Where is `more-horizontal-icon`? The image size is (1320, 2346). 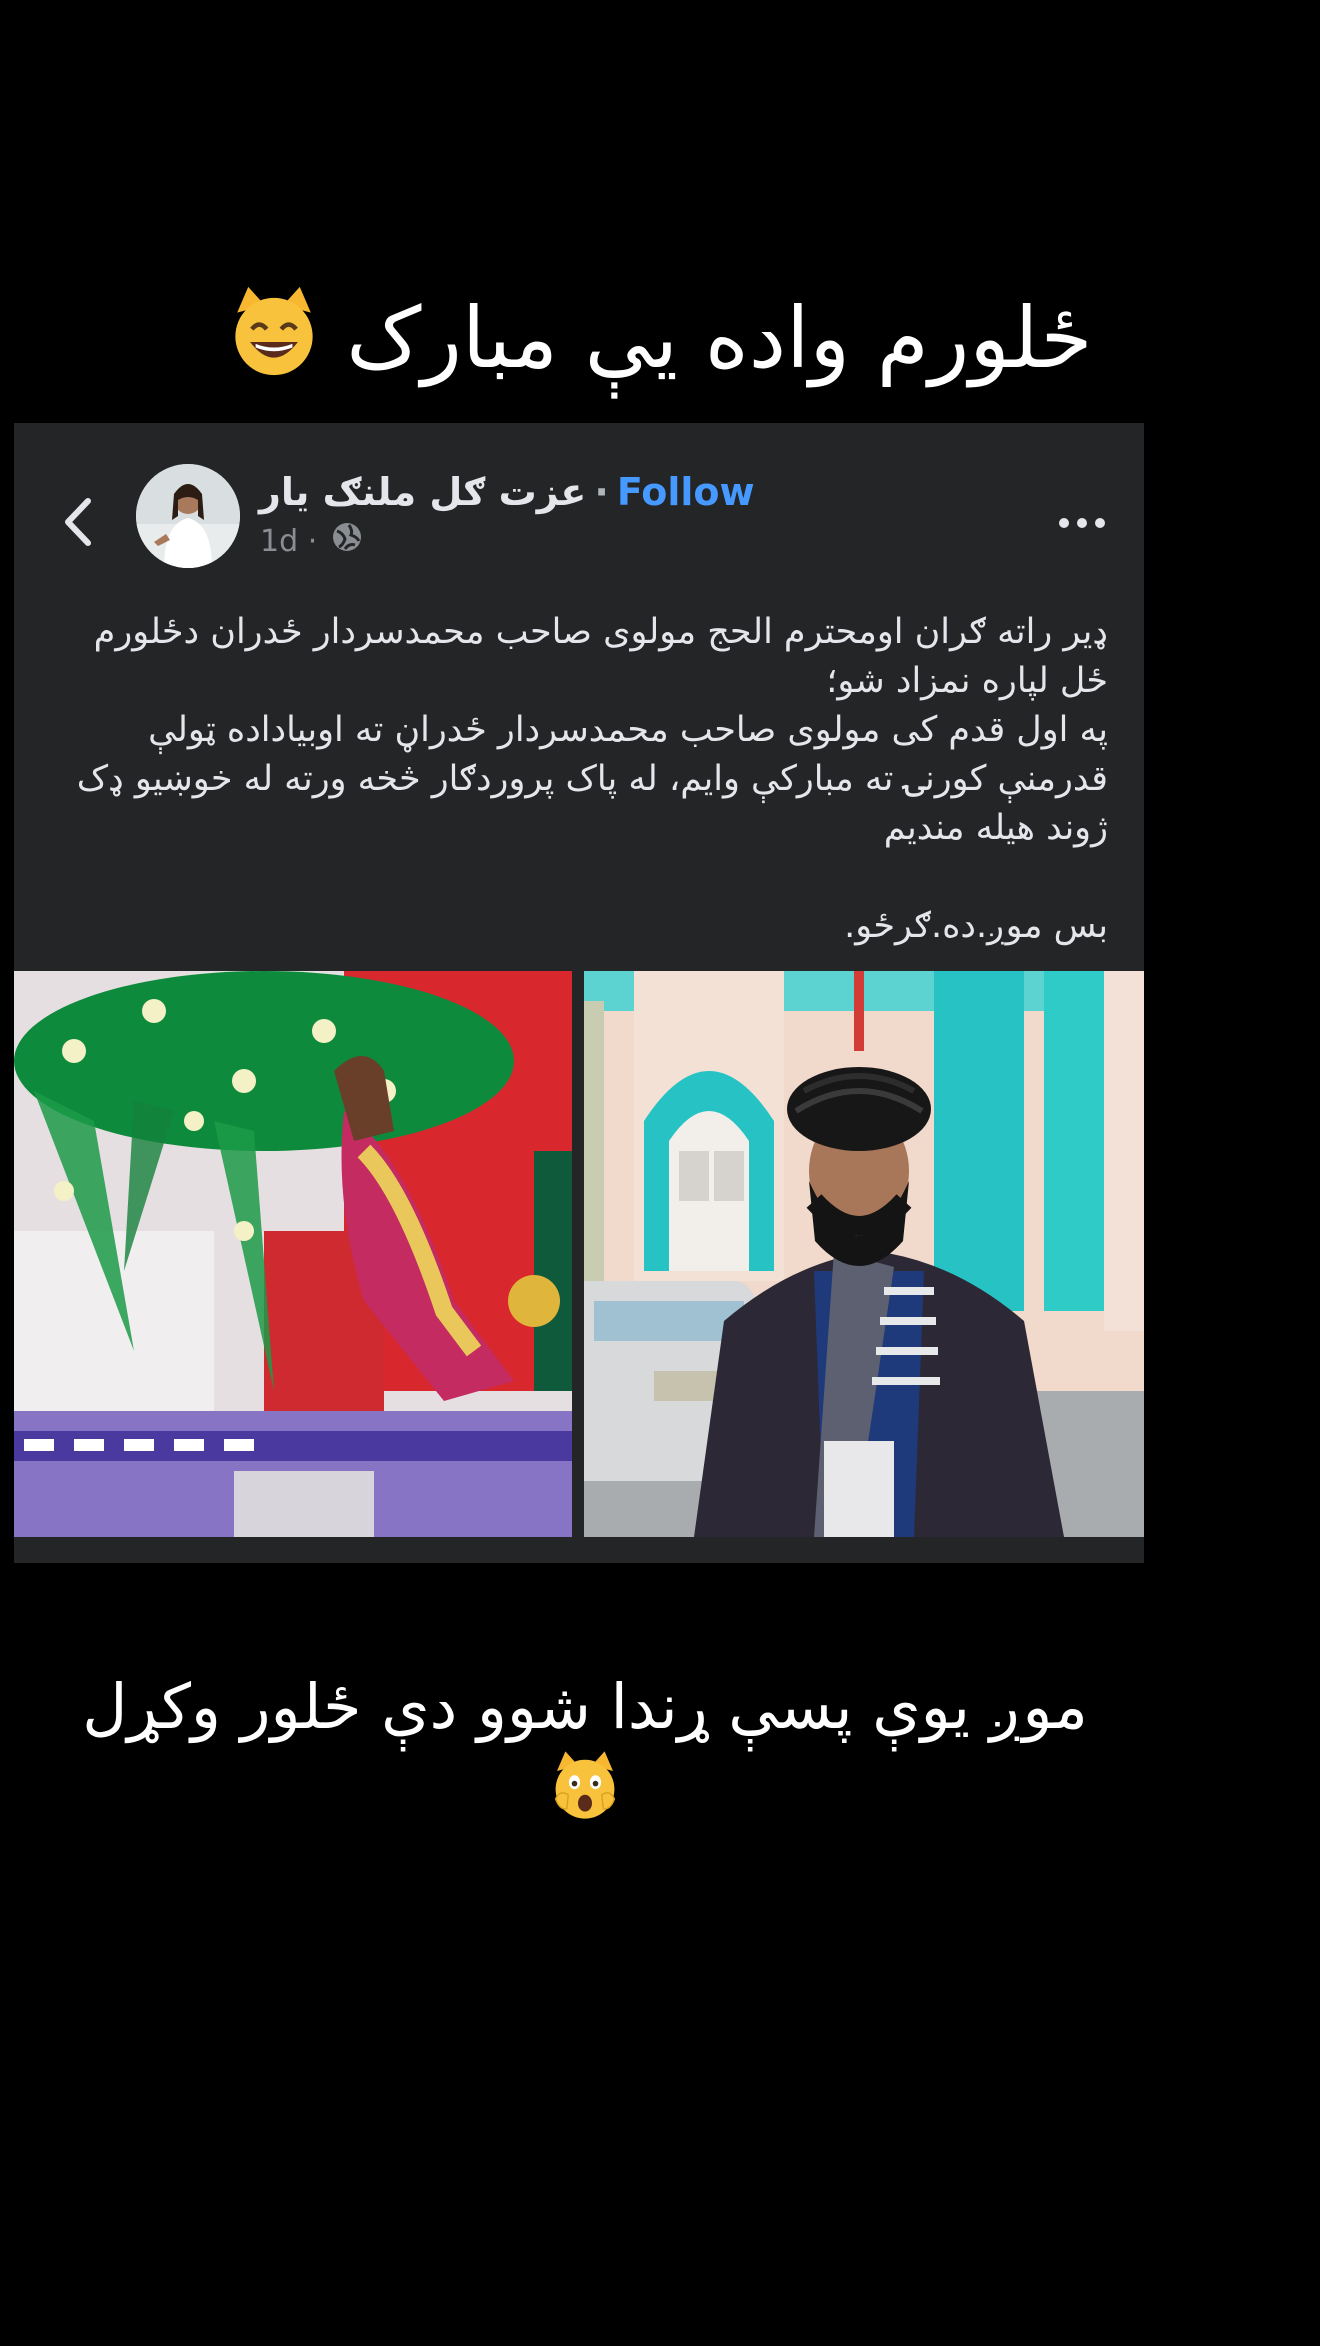
more-horizontal-icon is located at coordinates (1082, 523).